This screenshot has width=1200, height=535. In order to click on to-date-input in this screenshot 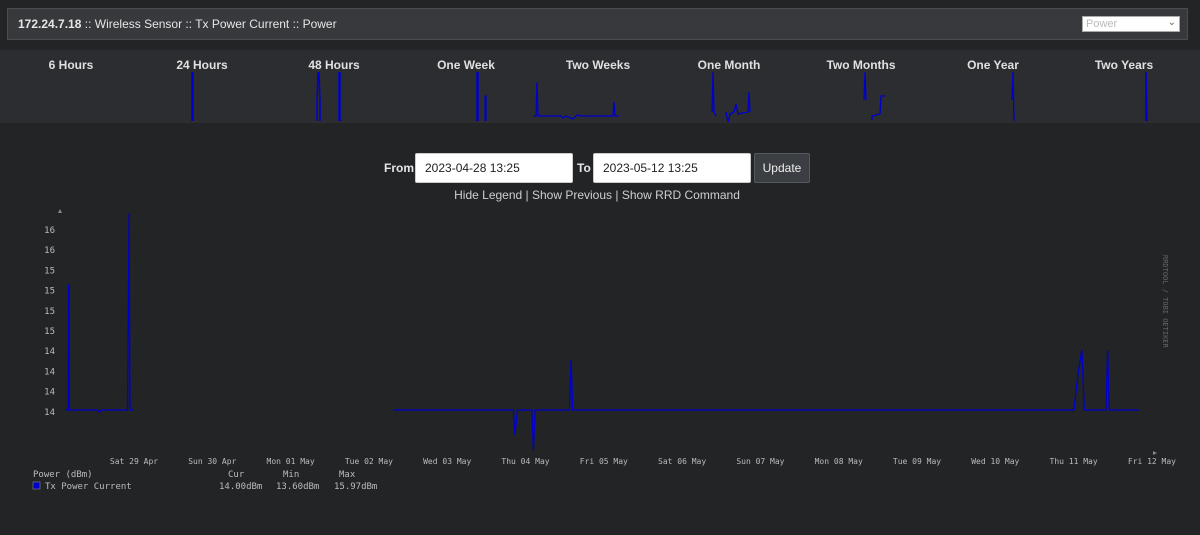, I will do `click(672, 168)`.